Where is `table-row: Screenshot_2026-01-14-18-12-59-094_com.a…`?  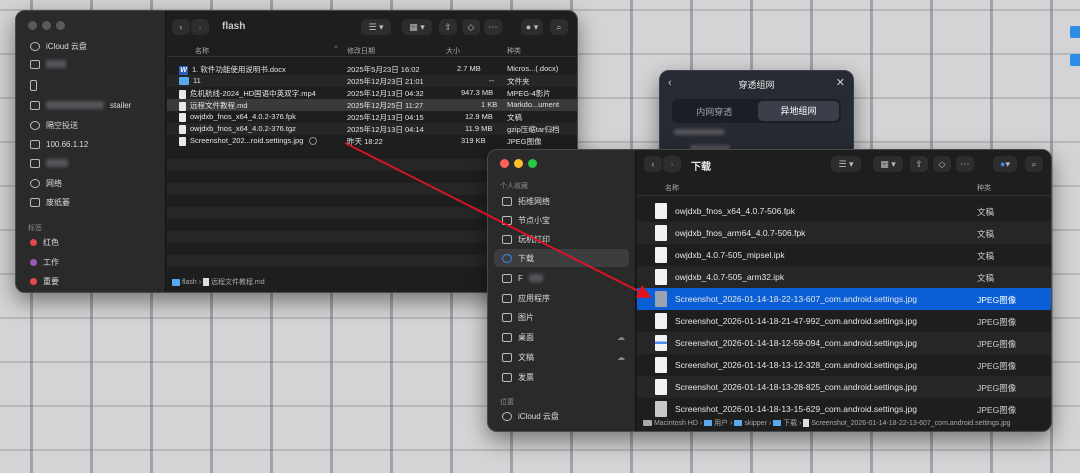
table-row: Screenshot_2026-01-14-18-12-59-094_com.a… is located at coordinates (844, 343).